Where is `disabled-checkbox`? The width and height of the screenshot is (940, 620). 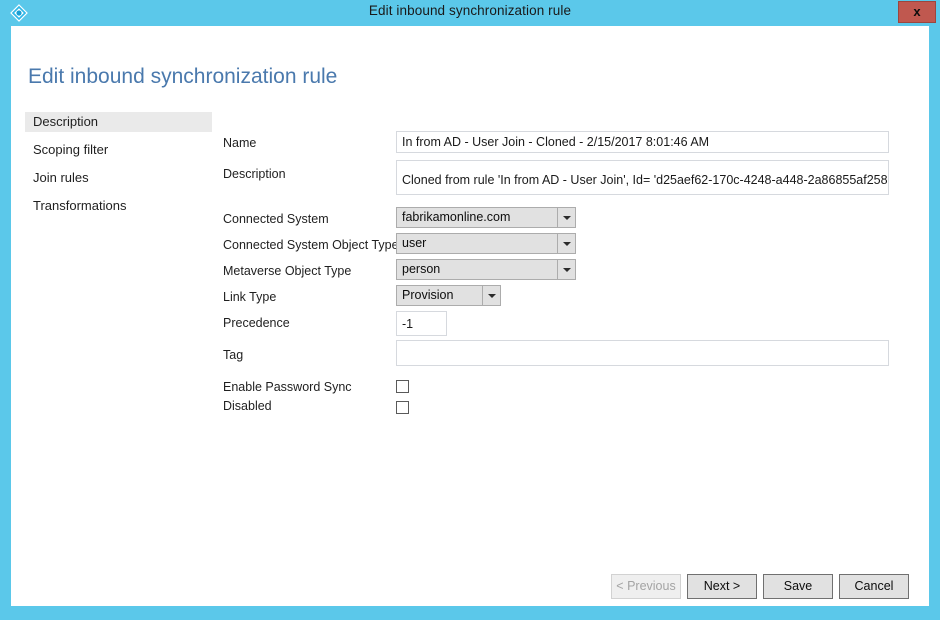
disabled-checkbox is located at coordinates (402, 407).